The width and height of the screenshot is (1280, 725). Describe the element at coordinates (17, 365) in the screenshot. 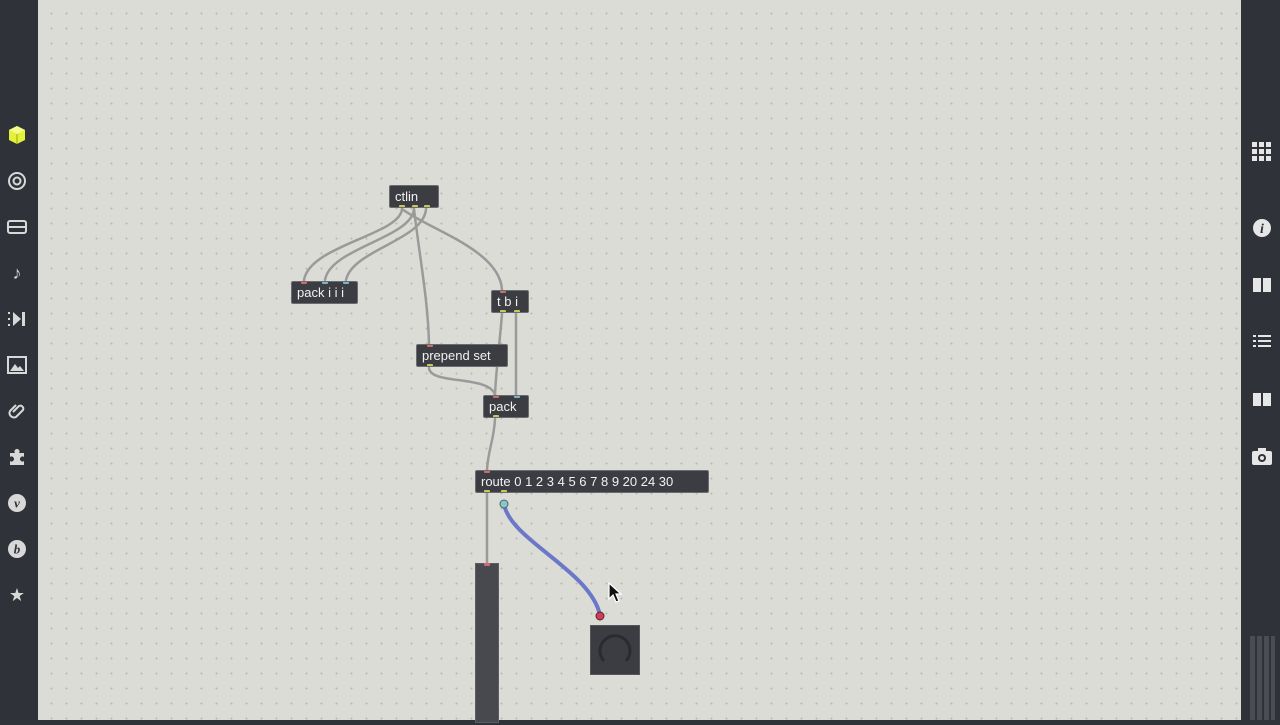

I see `image-icon` at that location.